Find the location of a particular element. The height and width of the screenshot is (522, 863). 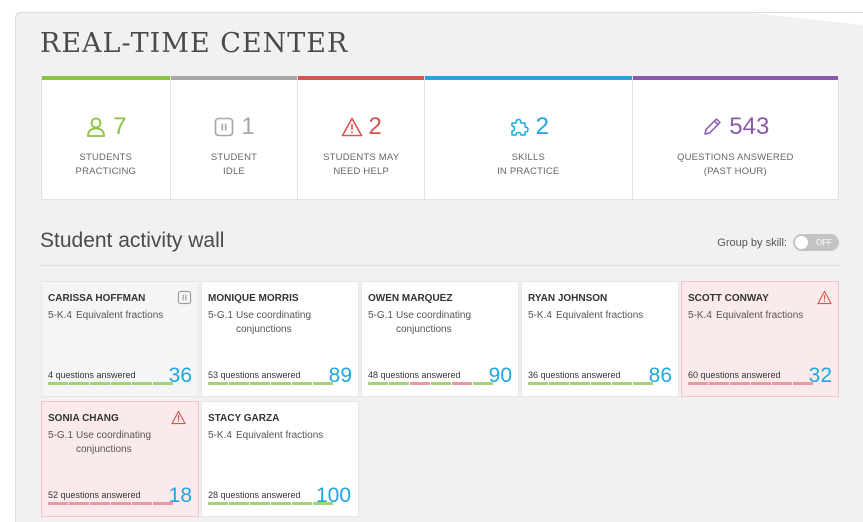

stat-skills-in-practice: 2 SKILLS IN PRACTICE is located at coordinates (529, 137).